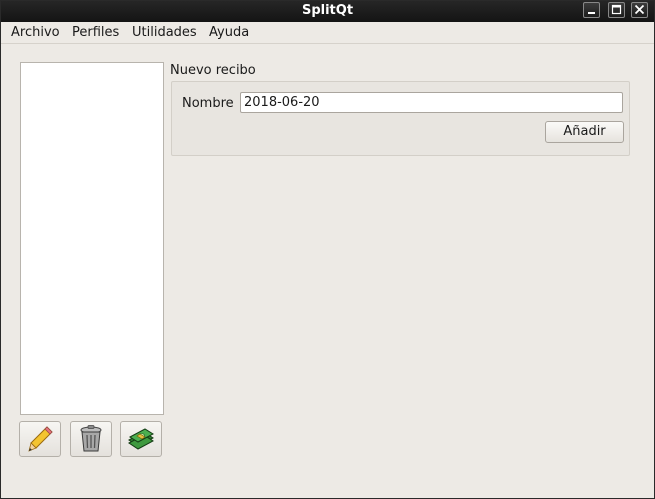 The image size is (655, 499). I want to click on maximize-button, so click(616, 10).